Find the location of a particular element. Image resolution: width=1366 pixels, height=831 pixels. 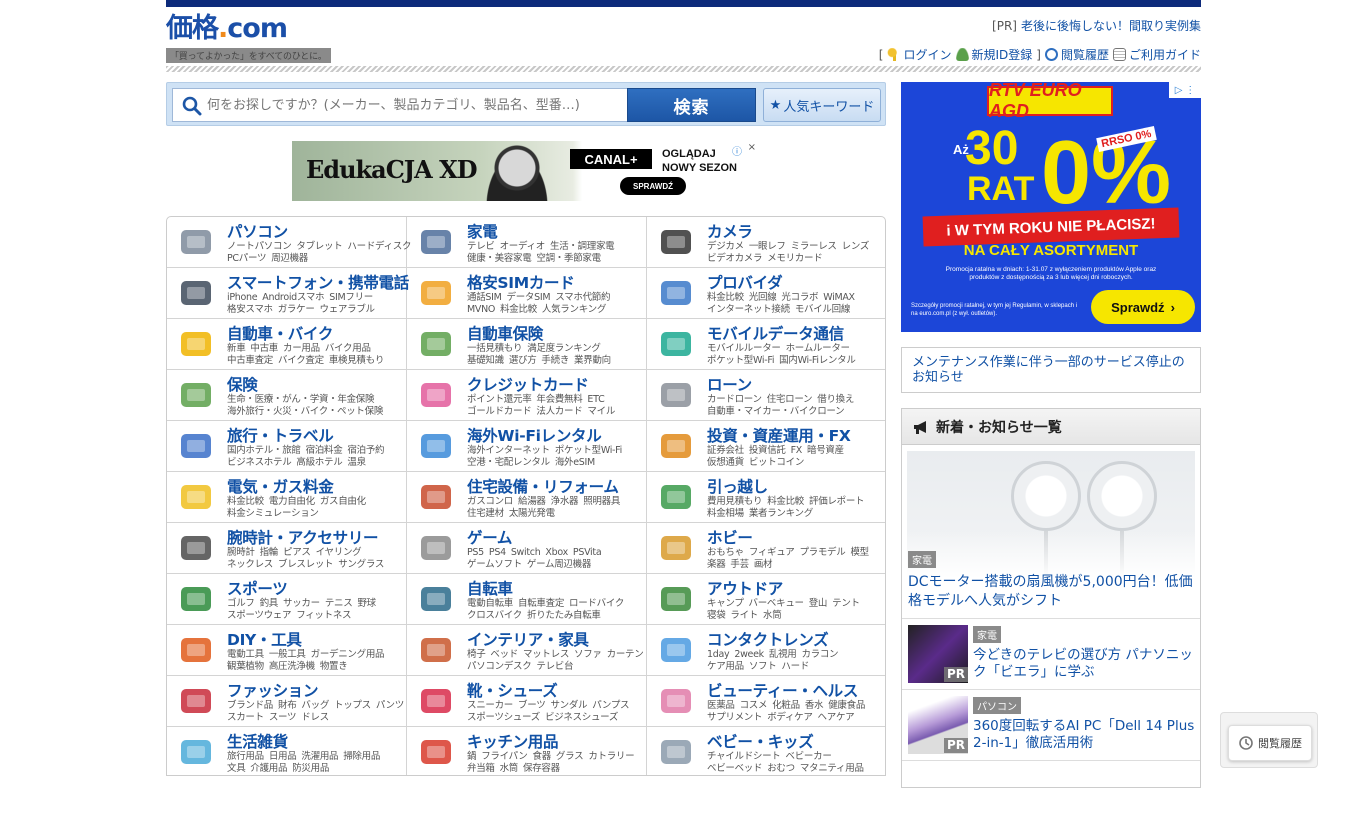

subcategory-link: 給湯器 is located at coordinates (532, 501).